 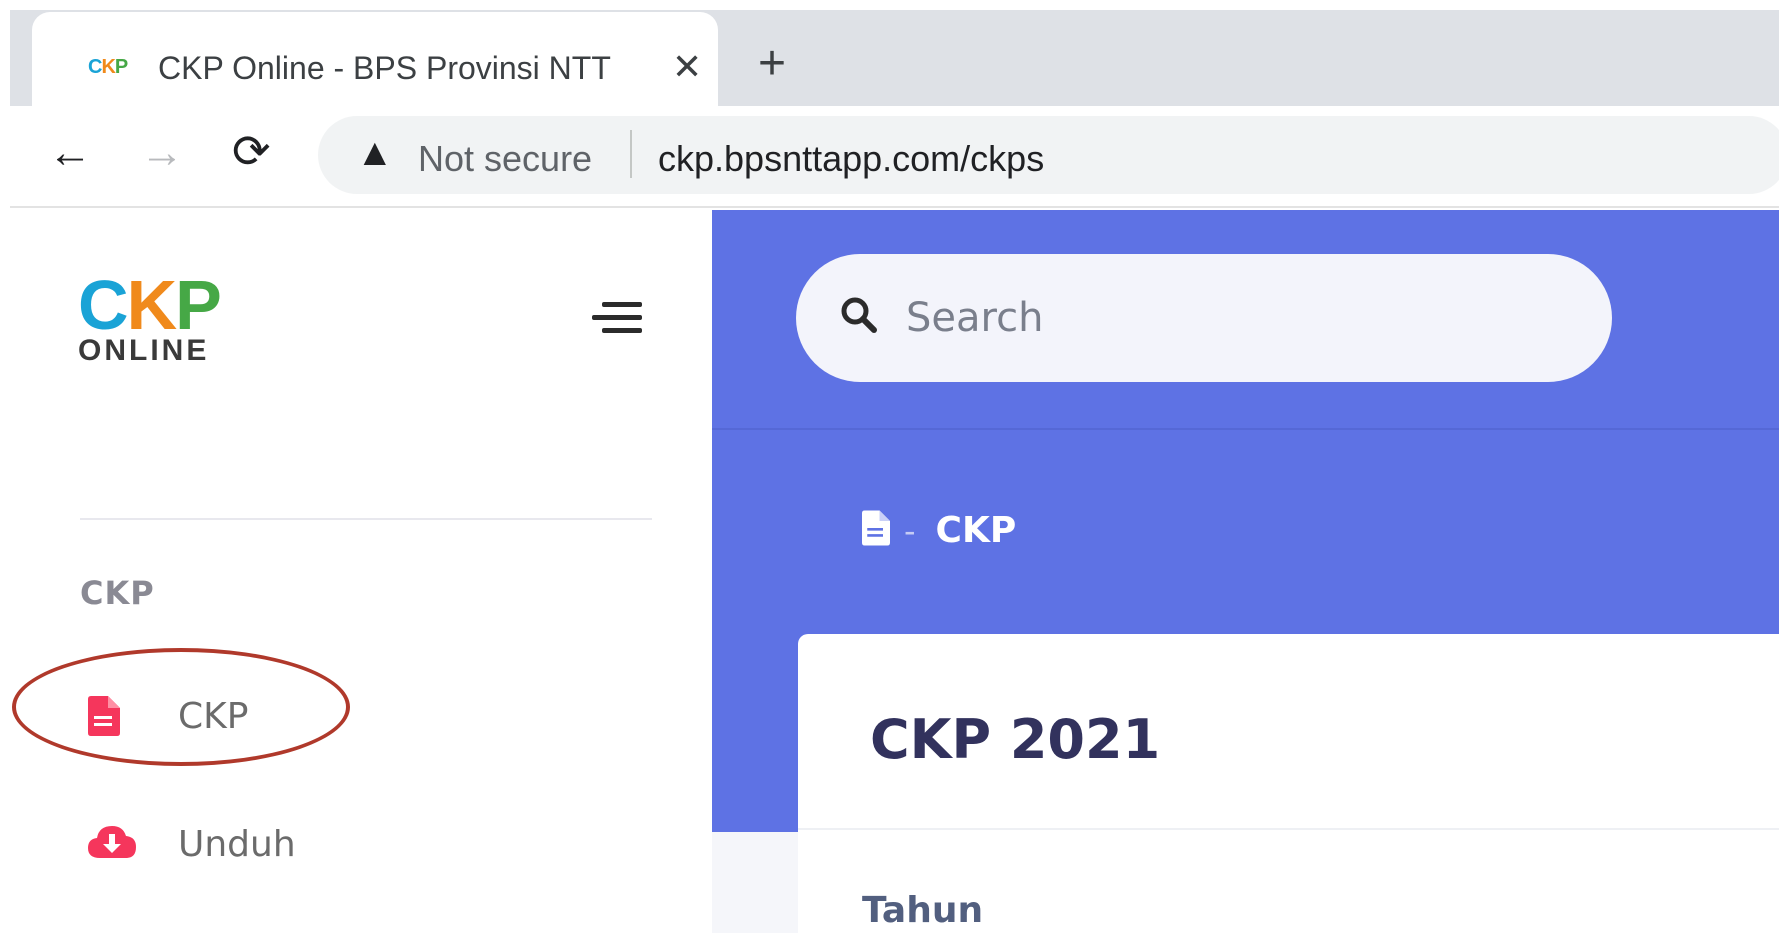 What do you see at coordinates (1236, 318) in the screenshot?
I see `search-input` at bounding box center [1236, 318].